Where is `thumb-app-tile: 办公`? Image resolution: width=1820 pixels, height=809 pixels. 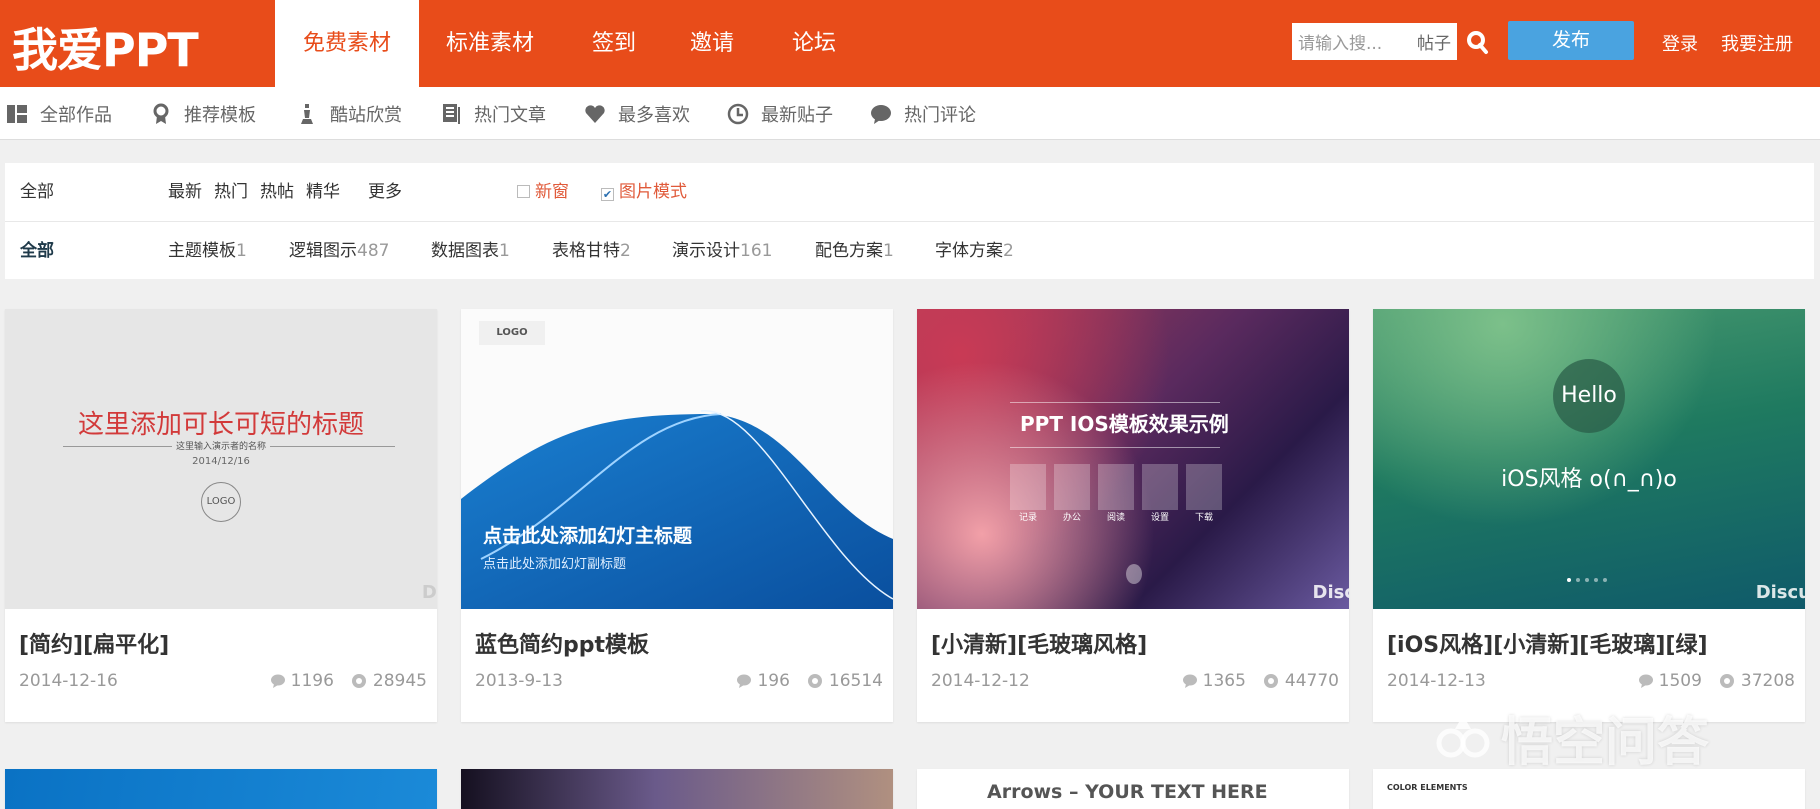
thumb-app-tile: 办公 is located at coordinates (1072, 493).